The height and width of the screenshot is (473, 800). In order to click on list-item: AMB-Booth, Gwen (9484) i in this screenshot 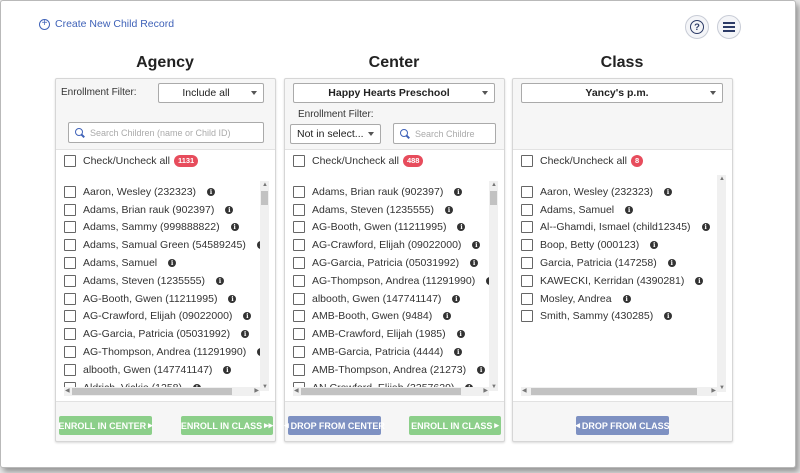, I will do `click(393, 317)`.